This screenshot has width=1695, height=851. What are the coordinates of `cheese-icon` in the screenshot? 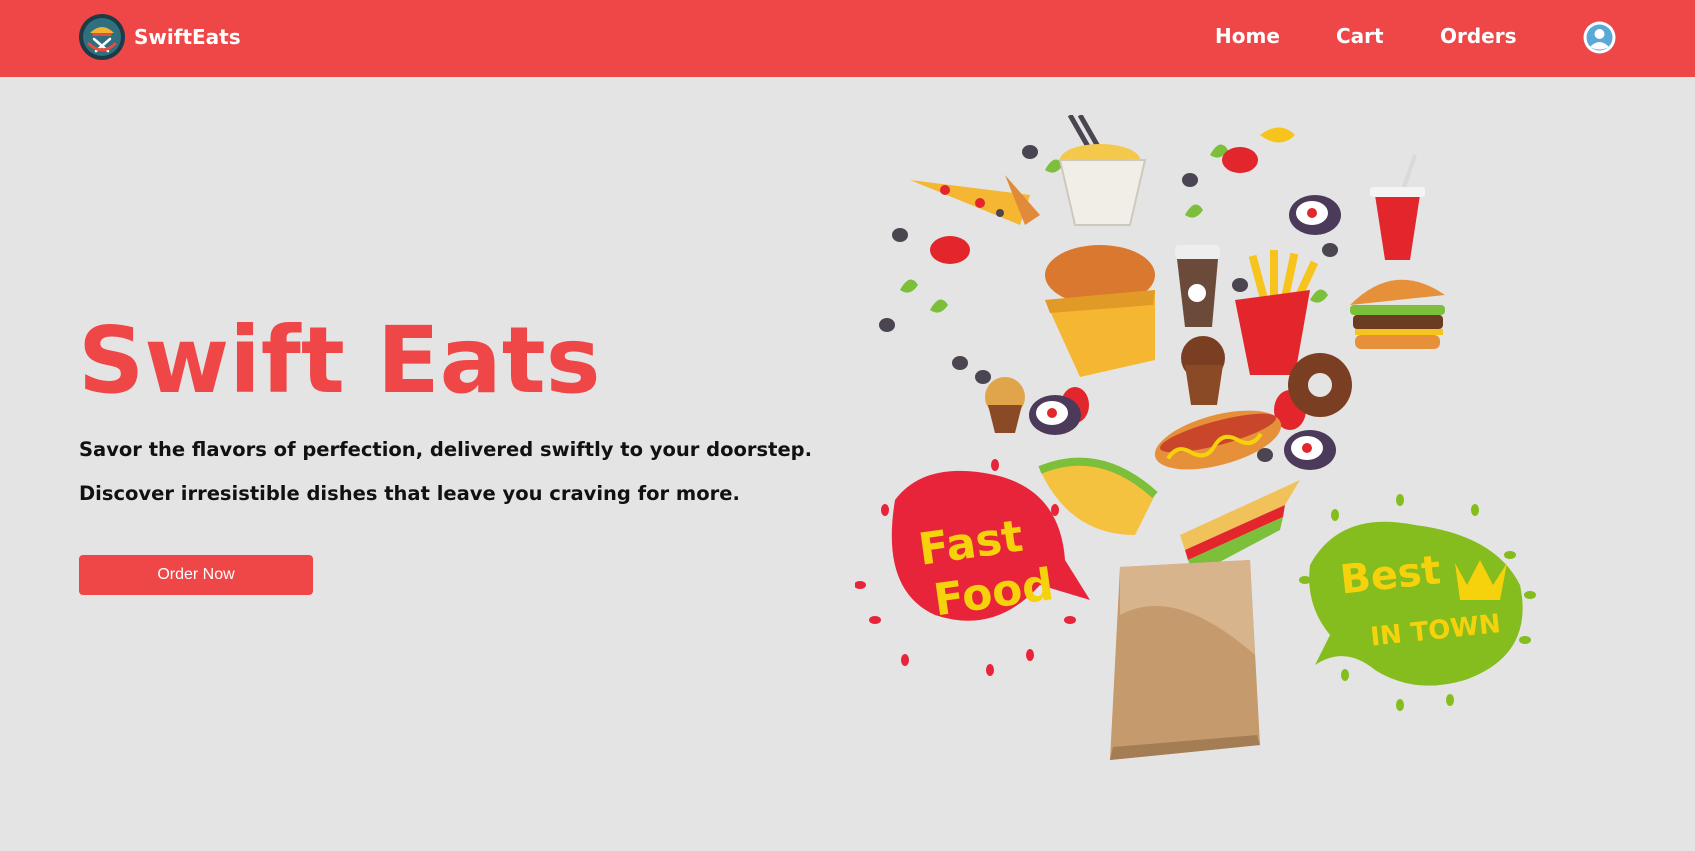 It's located at (1277, 135).